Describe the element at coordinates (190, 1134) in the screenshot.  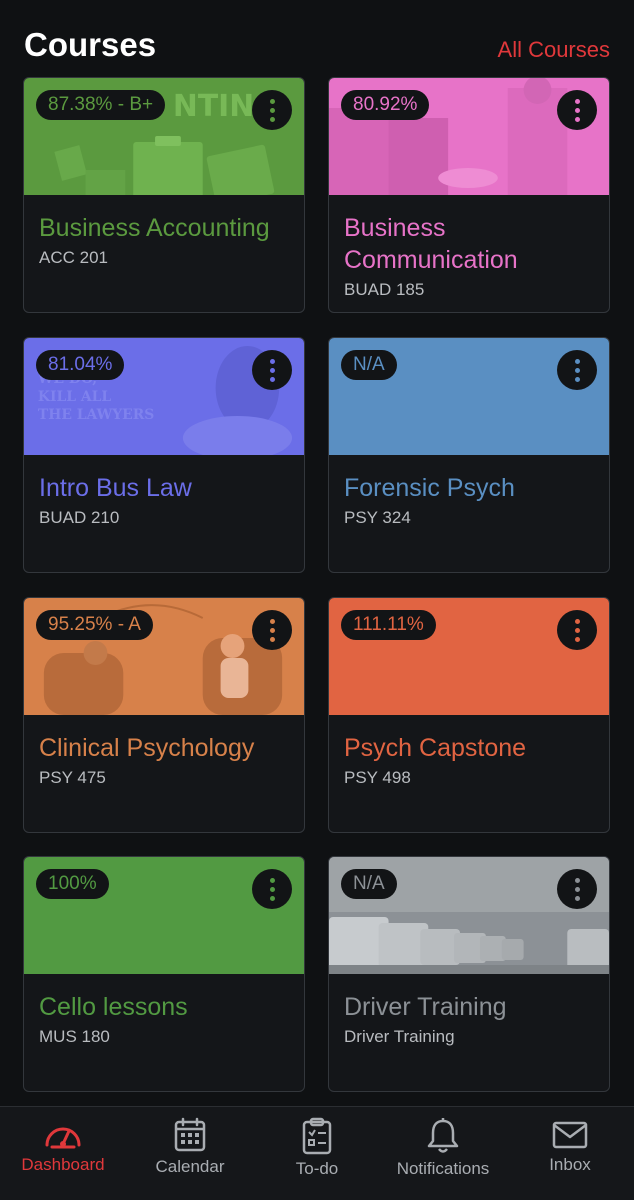
I see `calendar-icon` at that location.